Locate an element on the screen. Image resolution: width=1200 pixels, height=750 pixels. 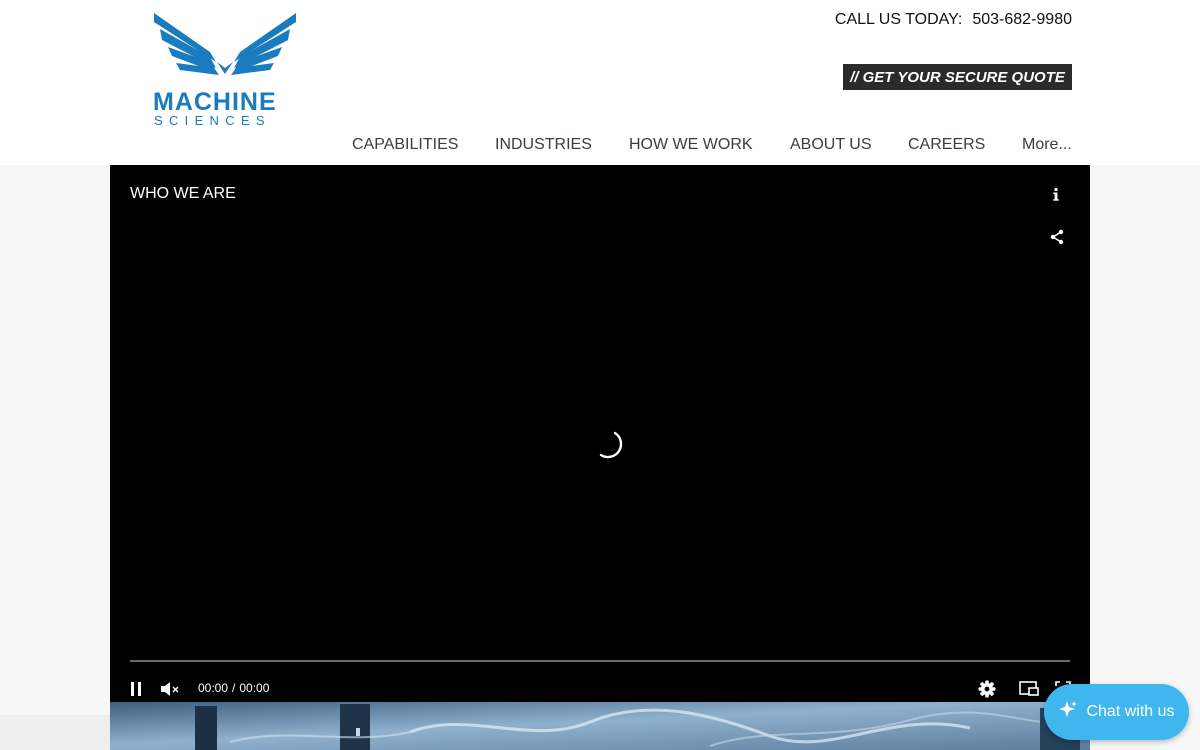
video-time-display: 00:00/00:00 is located at coordinates (233, 688).